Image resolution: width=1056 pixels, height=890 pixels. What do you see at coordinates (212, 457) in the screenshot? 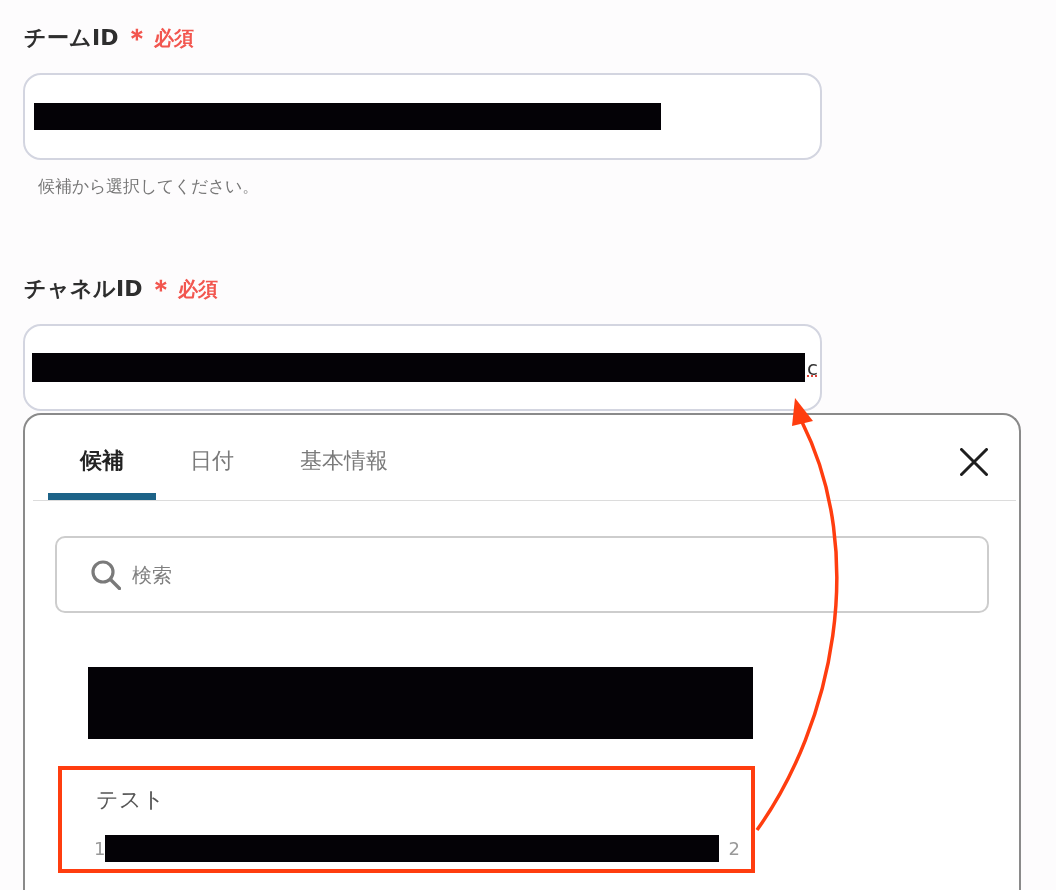
I see `tab: 日付` at bounding box center [212, 457].